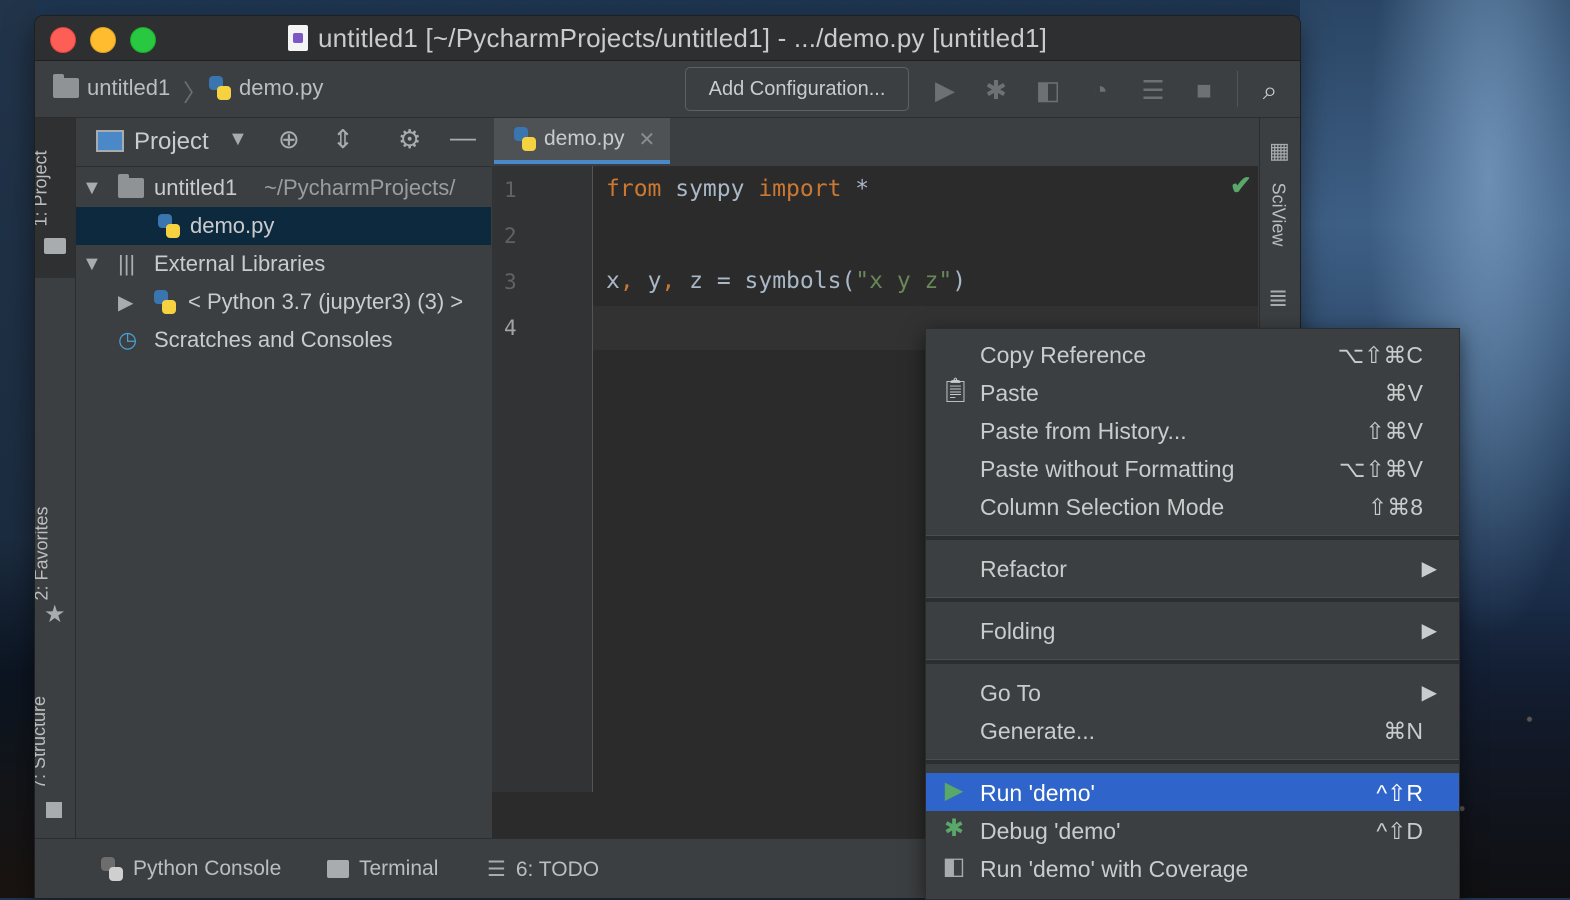 The image size is (1570, 900). I want to click on string-literal: "x y z", so click(904, 281).